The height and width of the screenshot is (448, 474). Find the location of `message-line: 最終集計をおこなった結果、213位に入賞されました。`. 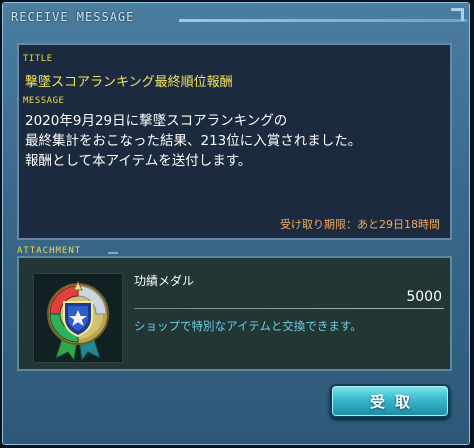

message-line: 最終集計をおこなった結果、213位に入賞されました。 is located at coordinates (193, 141).